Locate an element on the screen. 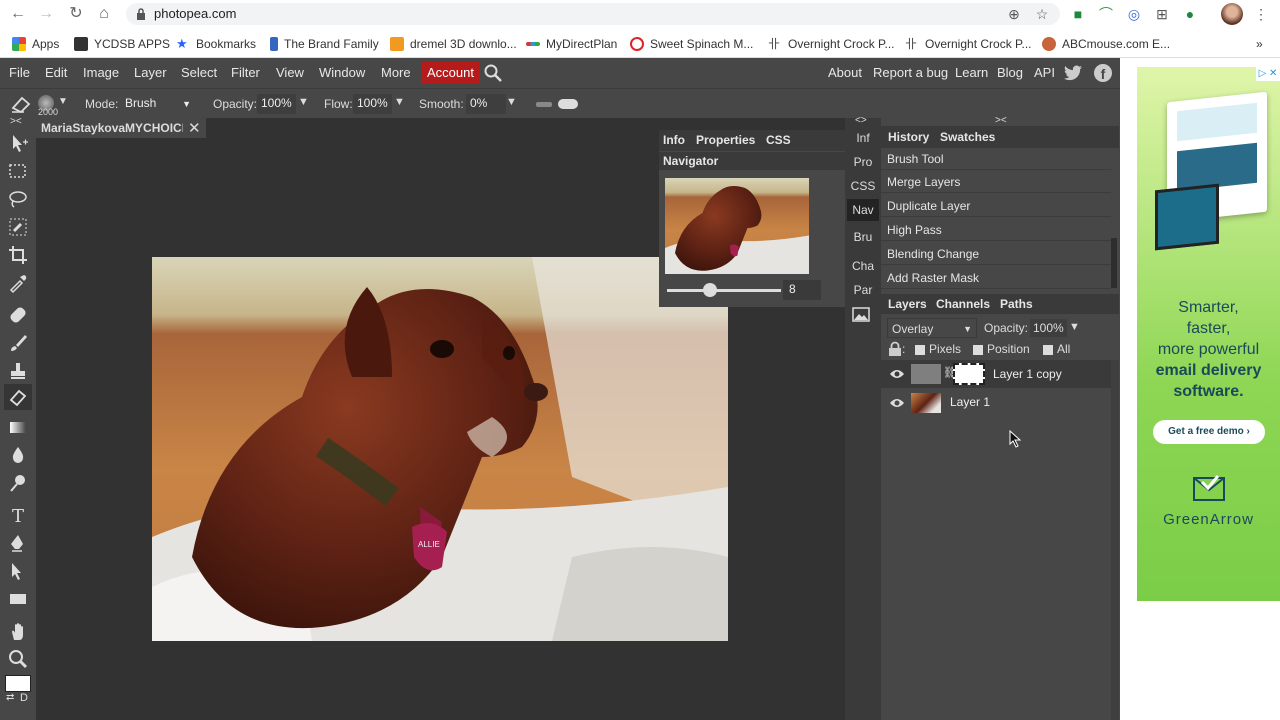 The width and height of the screenshot is (1280, 720). bookmark-item: ★ Bookmarks is located at coordinates (216, 44).